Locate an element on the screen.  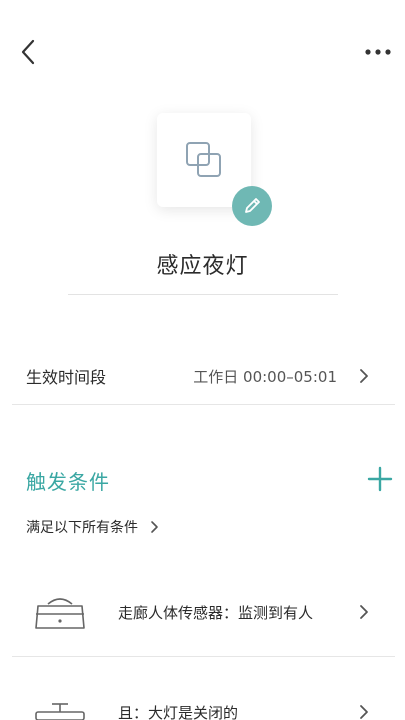
effective-period-row: 生效时间段 工作日 00:00–05:01 is located at coordinates (202, 376).